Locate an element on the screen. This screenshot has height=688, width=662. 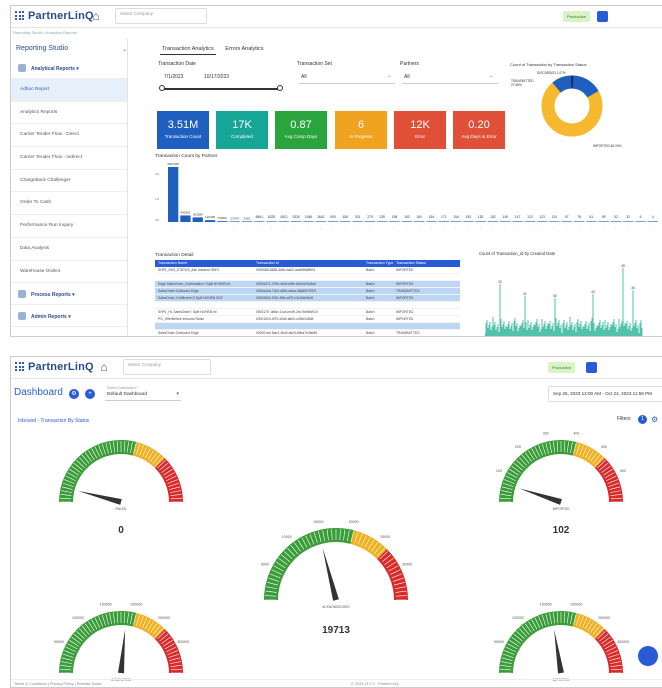
col-transaction-status: Transaction Status is located at coordinates (411, 263).